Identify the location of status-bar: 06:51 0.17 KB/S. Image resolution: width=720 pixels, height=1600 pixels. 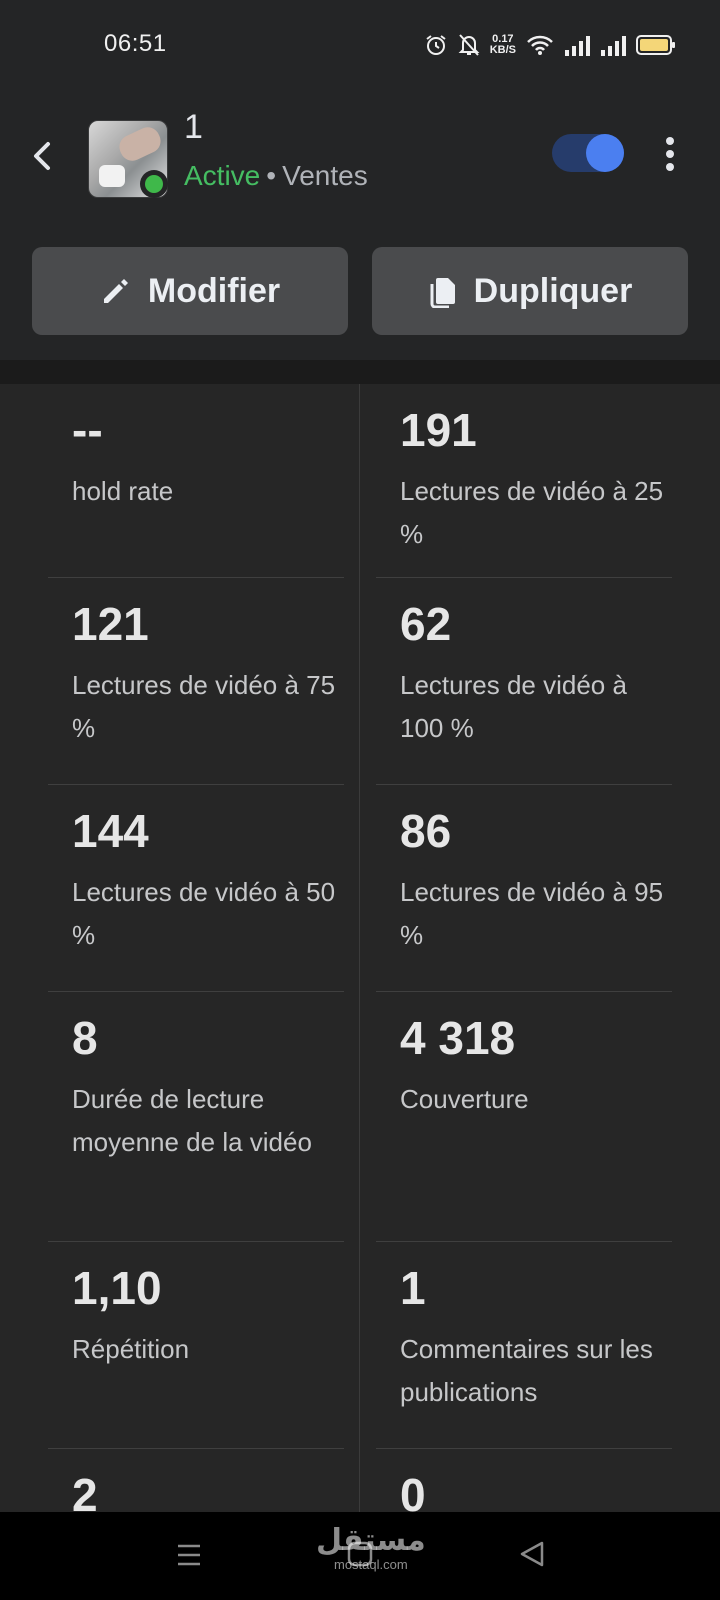
(360, 45).